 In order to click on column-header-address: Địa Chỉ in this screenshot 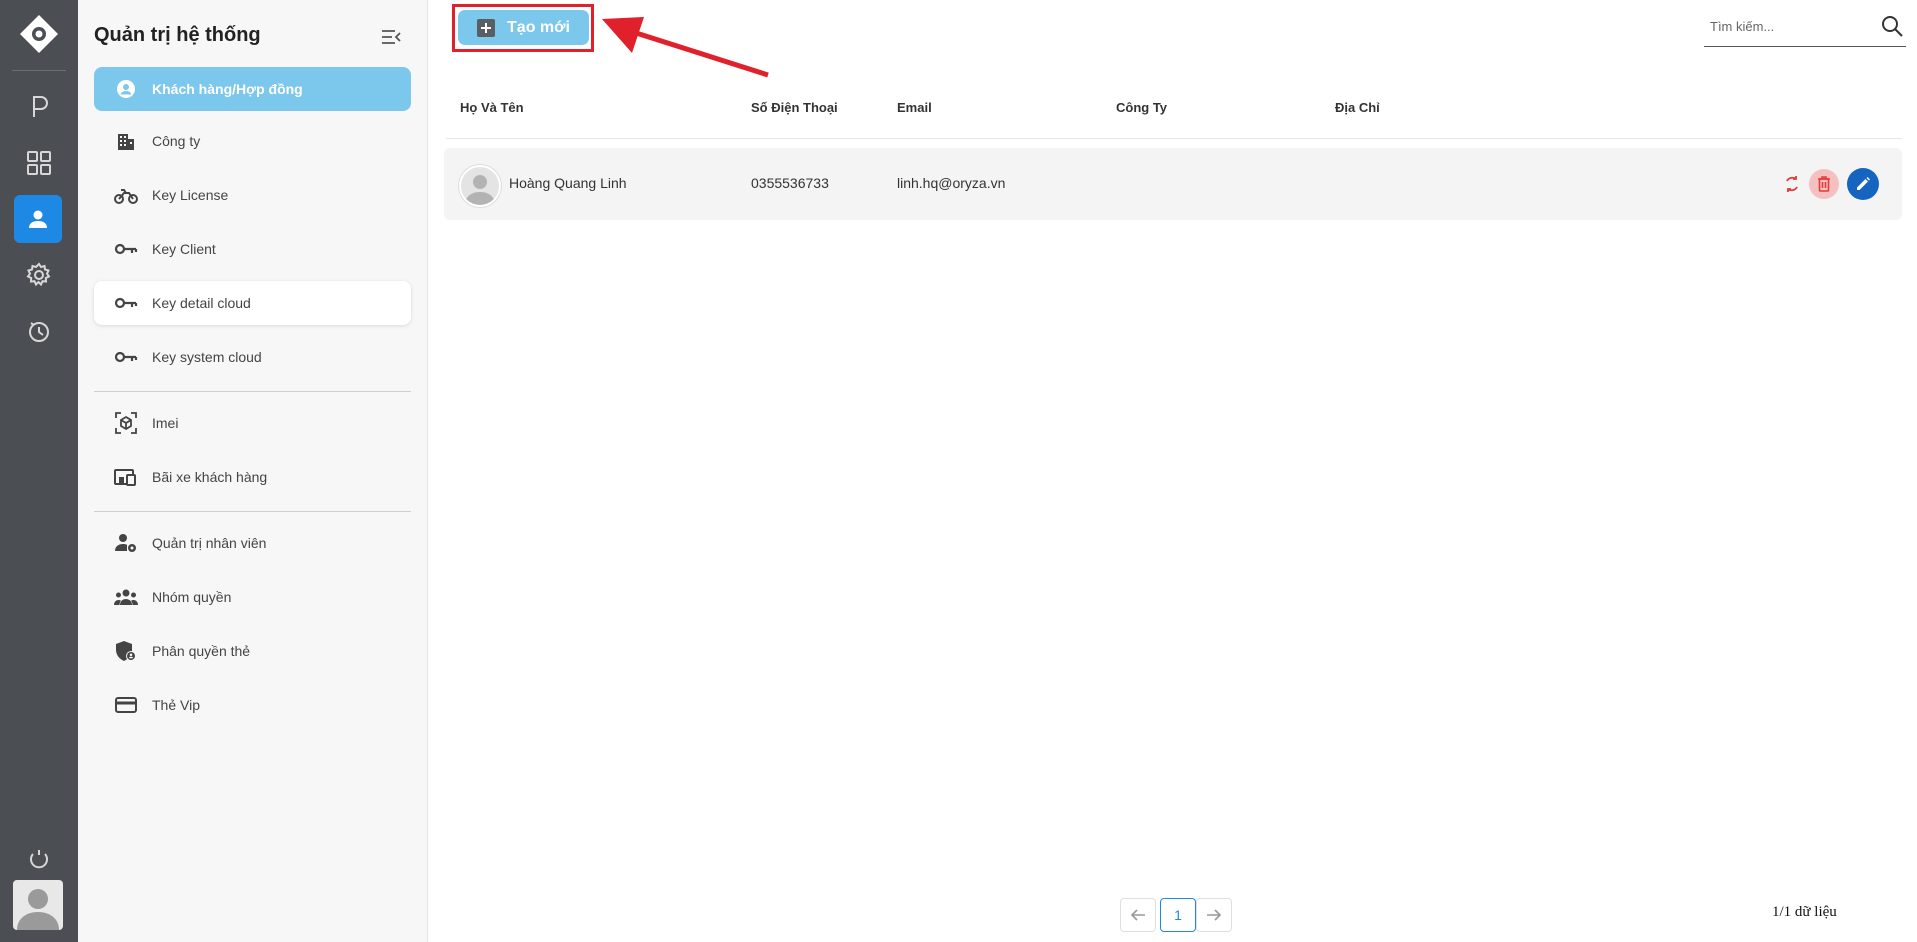, I will do `click(1357, 107)`.